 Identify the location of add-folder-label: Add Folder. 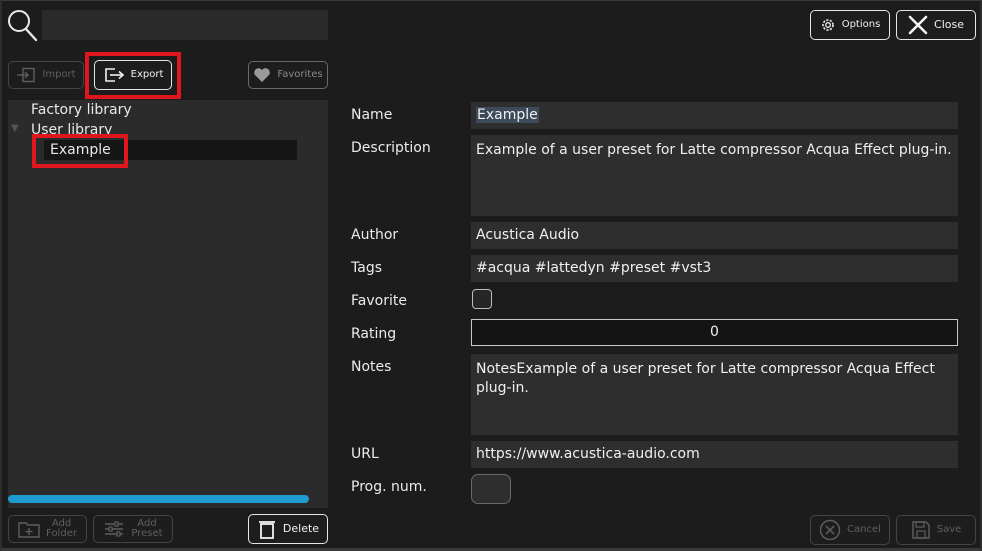
(61, 528).